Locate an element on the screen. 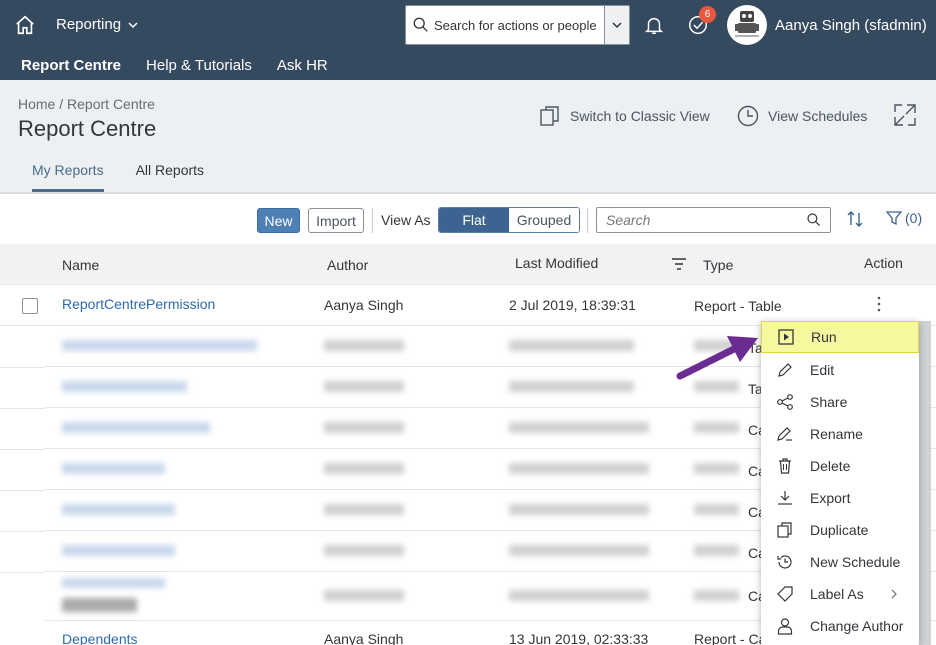 This screenshot has height=645, width=936. report-name-link: Dependents is located at coordinates (100, 638).